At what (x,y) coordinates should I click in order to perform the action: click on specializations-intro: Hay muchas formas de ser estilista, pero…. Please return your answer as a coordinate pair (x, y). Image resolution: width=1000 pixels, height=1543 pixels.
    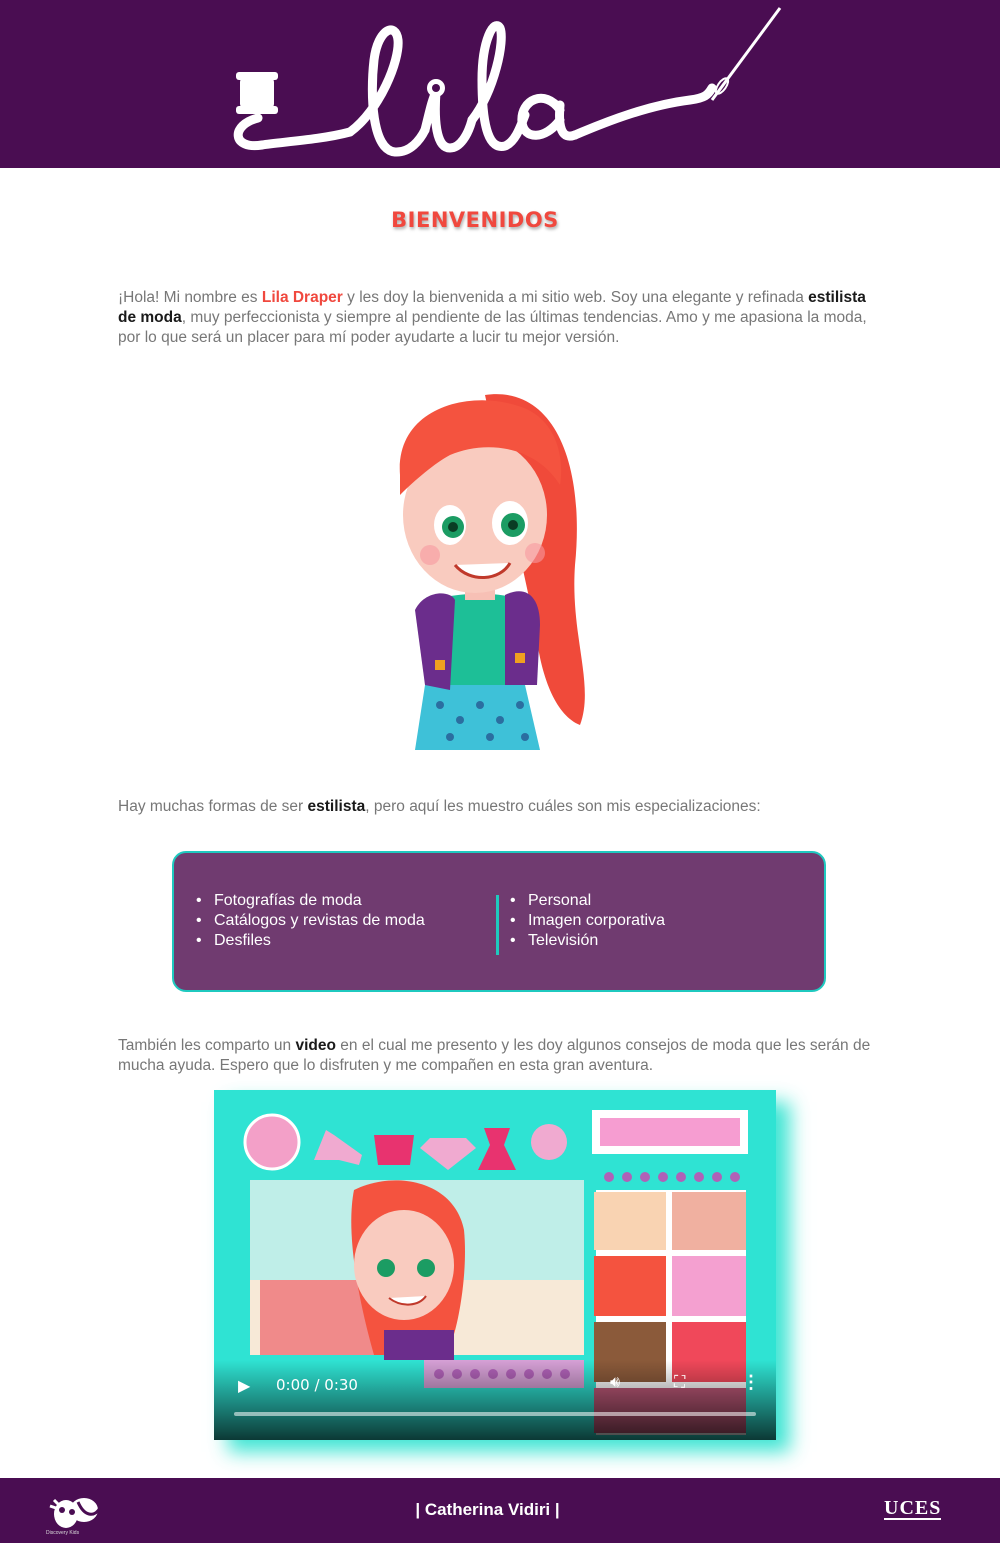
    Looking at the image, I should click on (439, 806).